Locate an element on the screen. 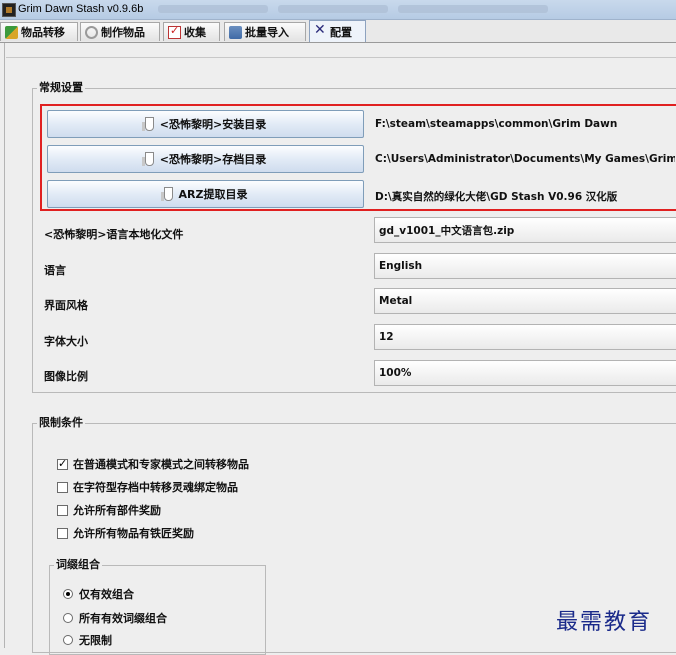  ui-style-select: Metal is located at coordinates (525, 301).